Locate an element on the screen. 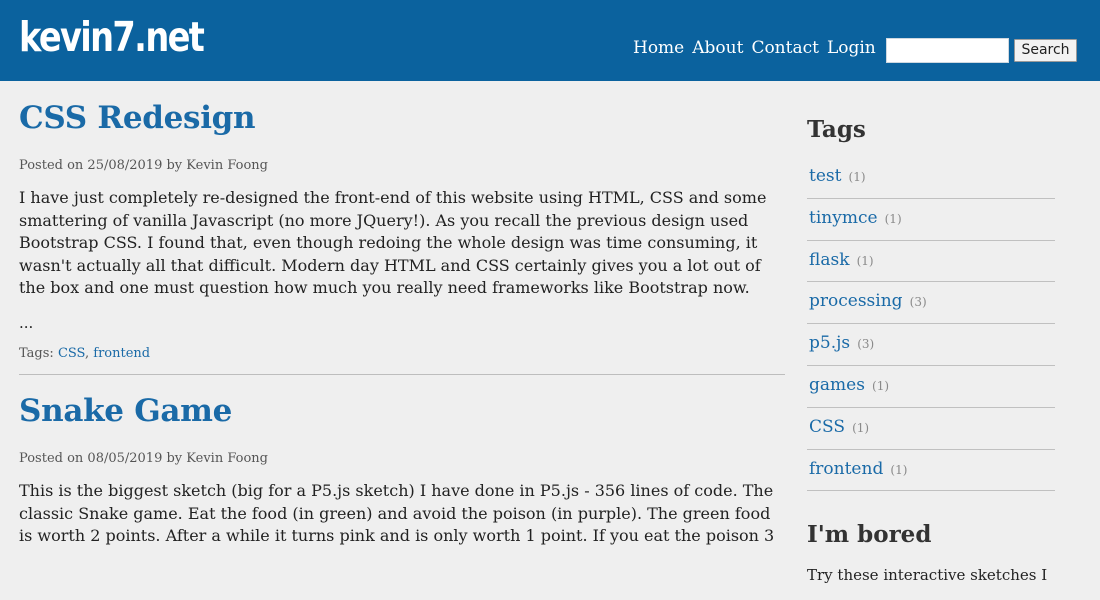  tag-item: tinymce (1) is located at coordinates (931, 220).